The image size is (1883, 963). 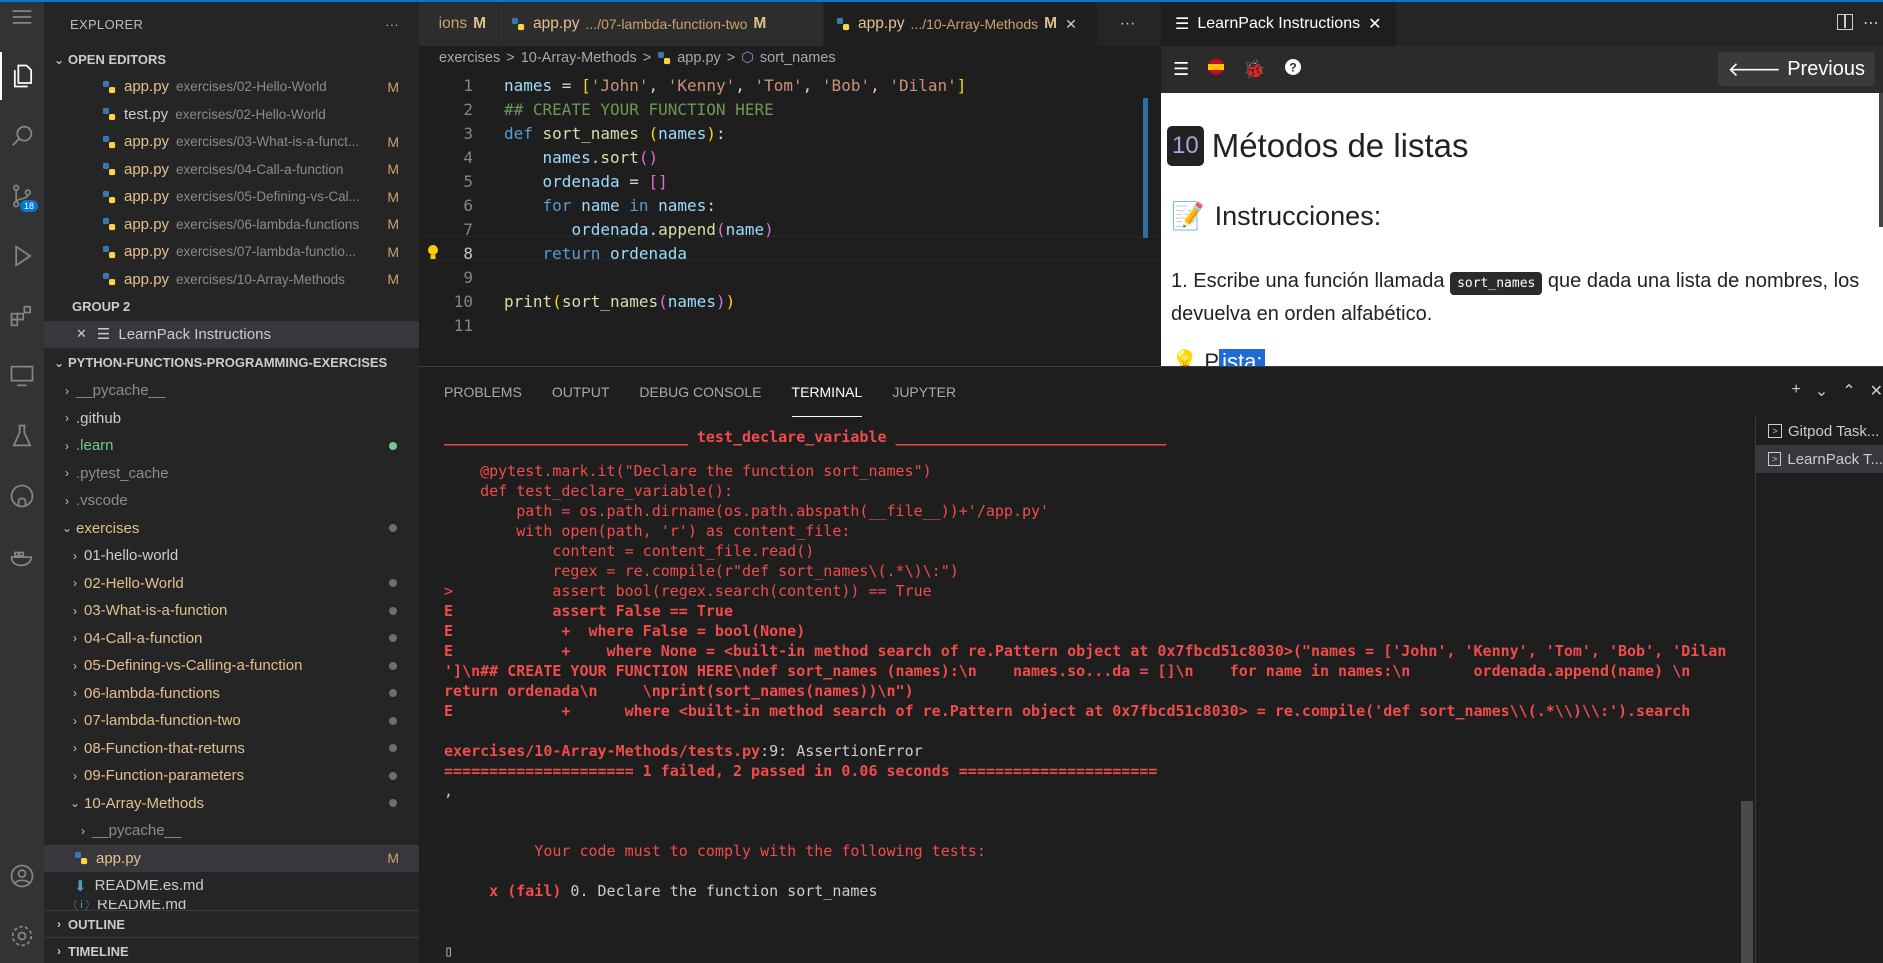 I want to click on open-editor-item: app.py exercises/10-Array-Methods M, so click(x=231, y=280).